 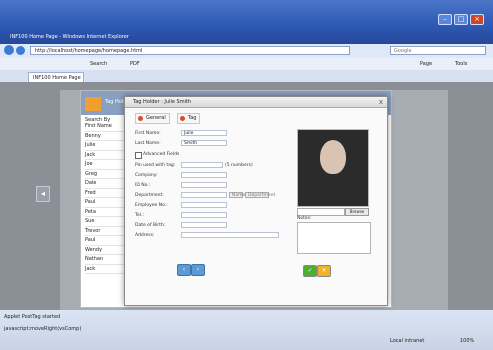 What do you see at coordinates (256, 102) in the screenshot?
I see `dialog-title-bar: Tag Holder : Julie Smith x` at bounding box center [256, 102].